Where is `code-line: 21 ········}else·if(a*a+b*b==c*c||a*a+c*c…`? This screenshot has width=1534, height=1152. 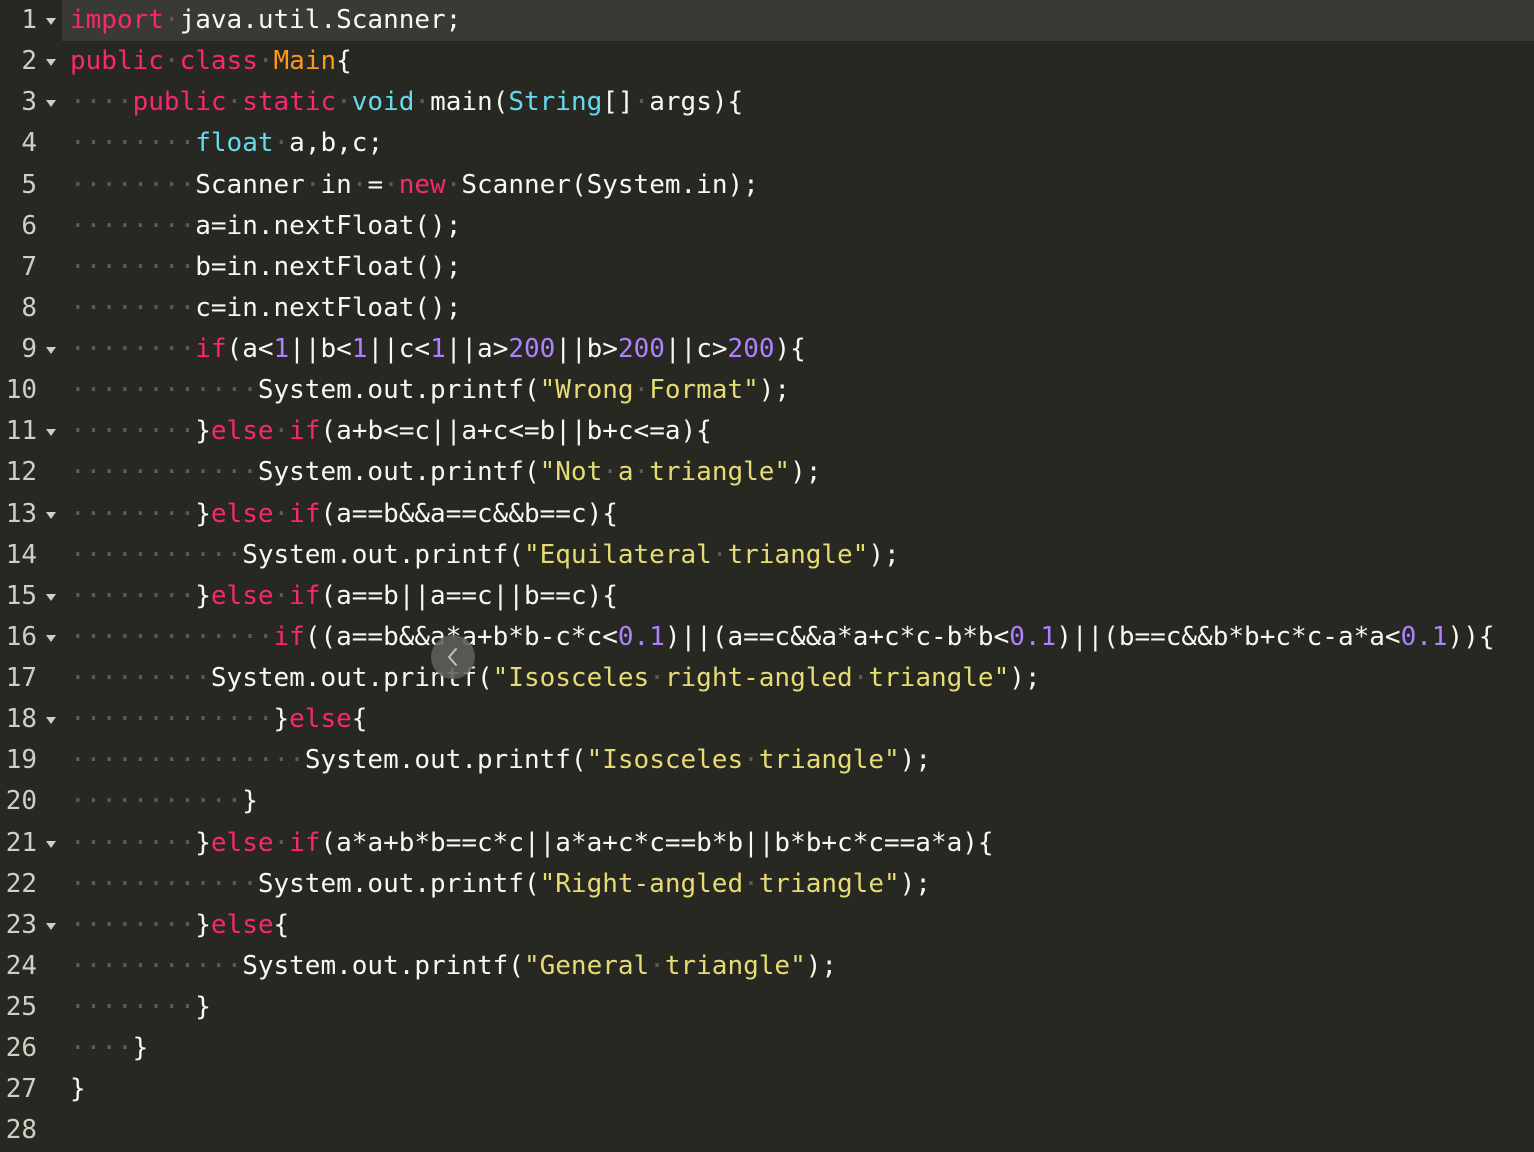 code-line: 21 ········}else·if(a*a+b*b==c*c||a*a+c*c… is located at coordinates (767, 843).